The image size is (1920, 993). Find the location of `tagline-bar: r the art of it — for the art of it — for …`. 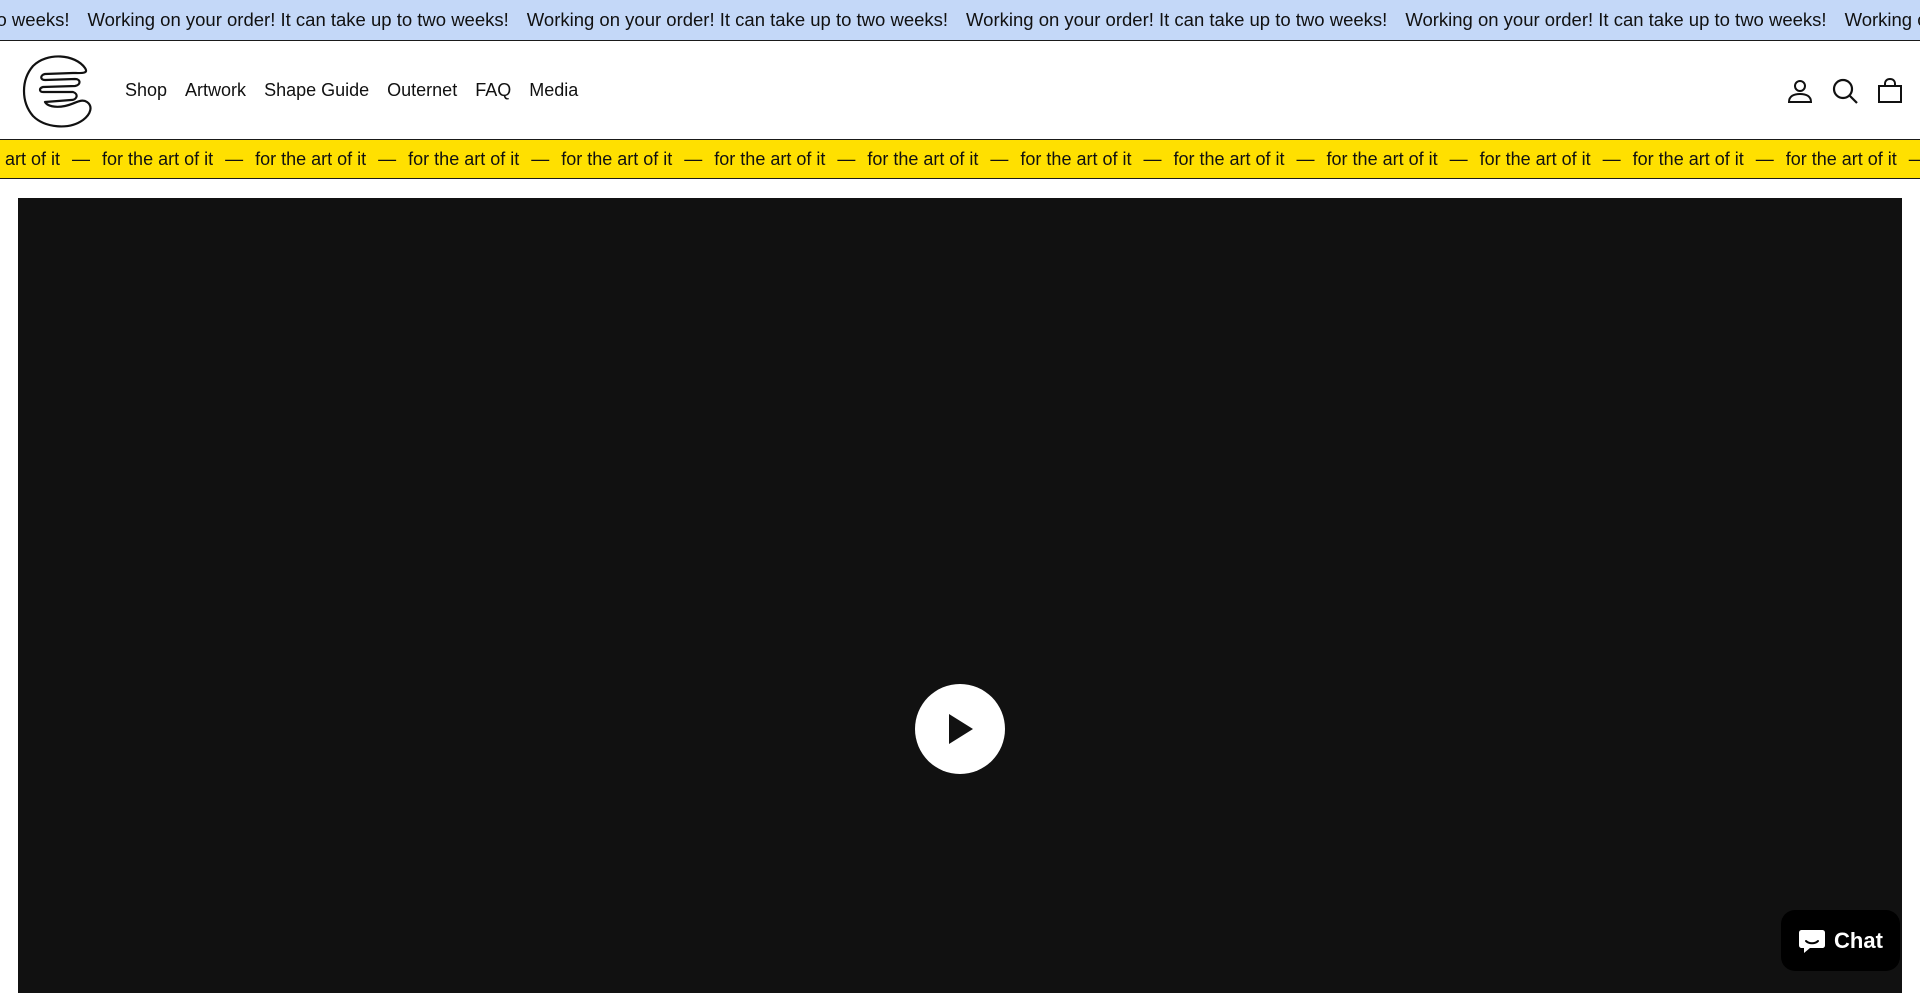

tagline-bar: r the art of it — for the art of it — for … is located at coordinates (960, 159).